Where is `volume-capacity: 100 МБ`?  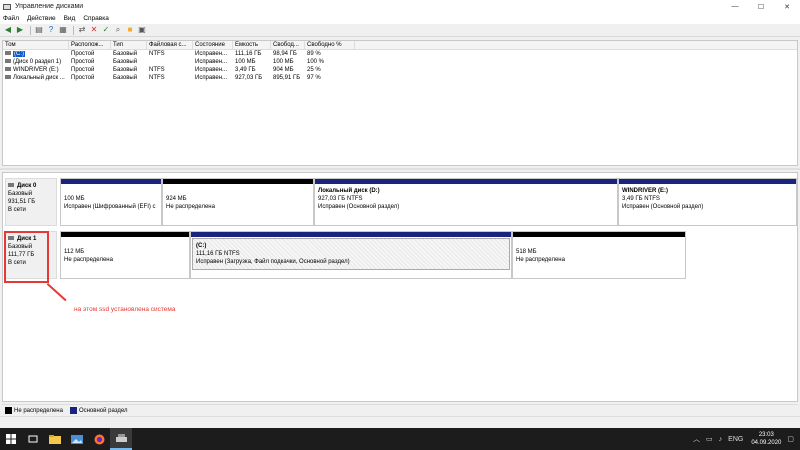
volume-capacity: 100 МБ is located at coordinates (245, 62).